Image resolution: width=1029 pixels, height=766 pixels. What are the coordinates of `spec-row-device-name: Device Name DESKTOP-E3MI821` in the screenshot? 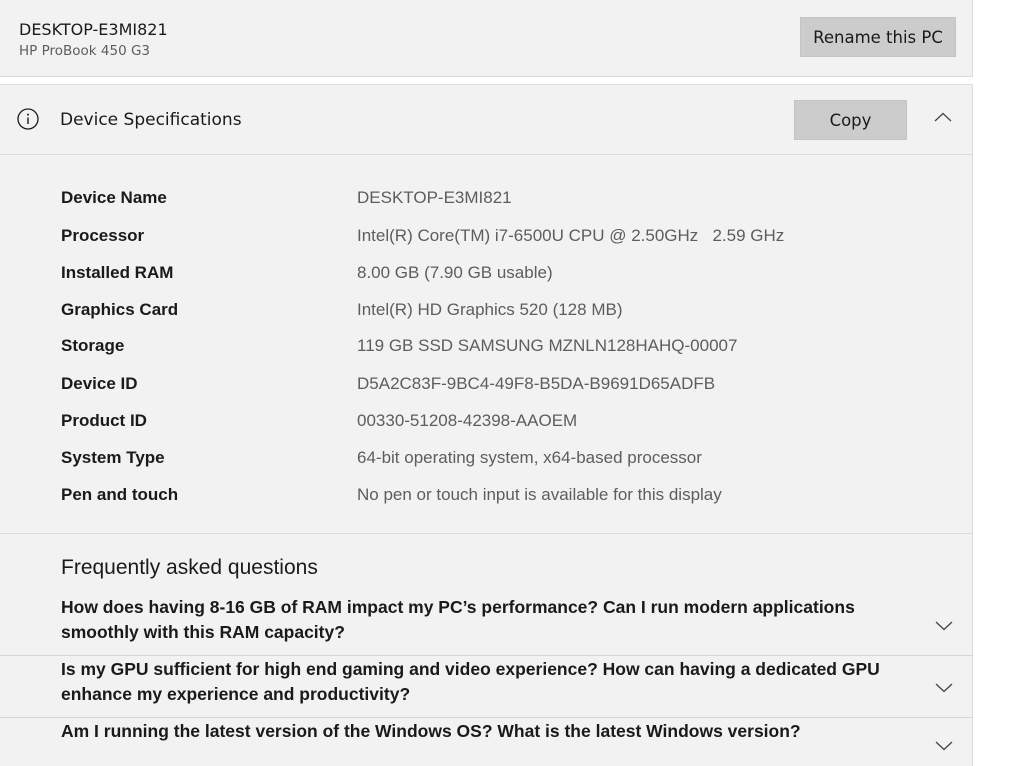 It's located at (486, 203).